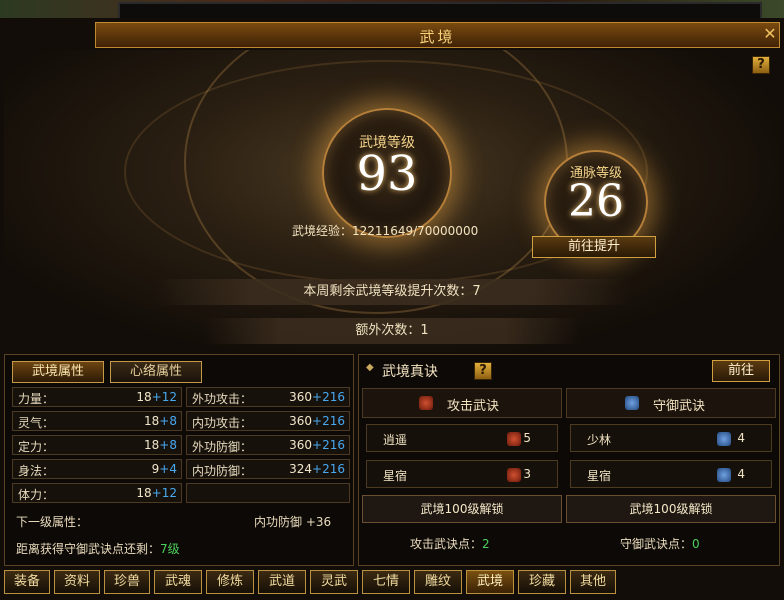 Image resolution: width=784 pixels, height=600 pixels. What do you see at coordinates (527, 474) in the screenshot?
I see `art-value: 3` at bounding box center [527, 474].